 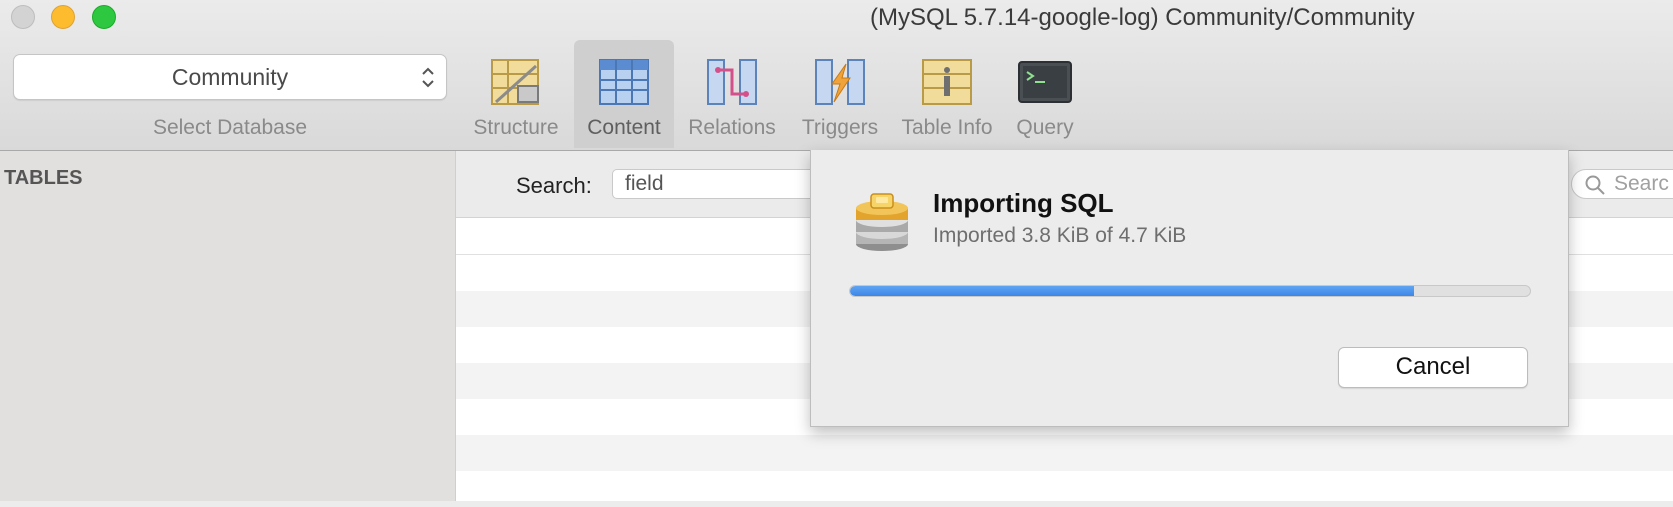 What do you see at coordinates (1433, 367) in the screenshot?
I see `cancel-button: Cancel` at bounding box center [1433, 367].